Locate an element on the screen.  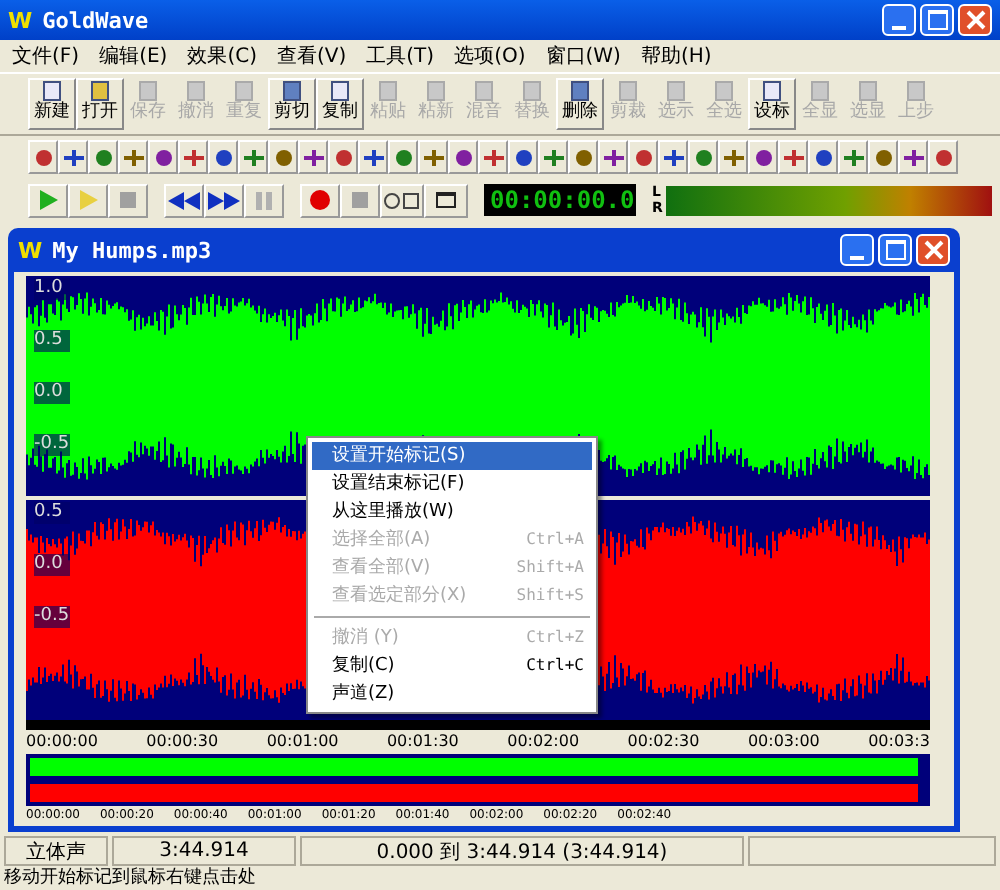
monitor-button is located at coordinates (402, 200).